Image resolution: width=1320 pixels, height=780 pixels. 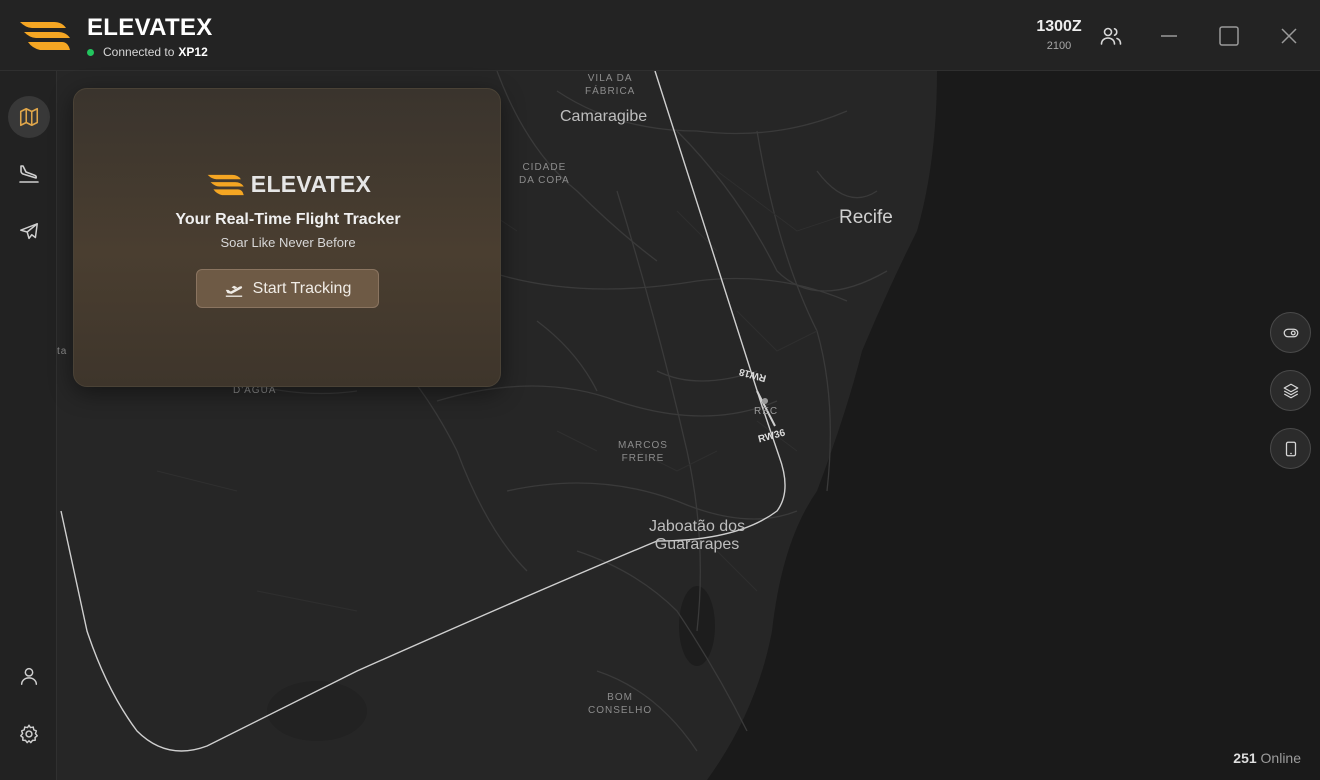 I want to click on connection-status: Connected to XP12, so click(x=147, y=52).